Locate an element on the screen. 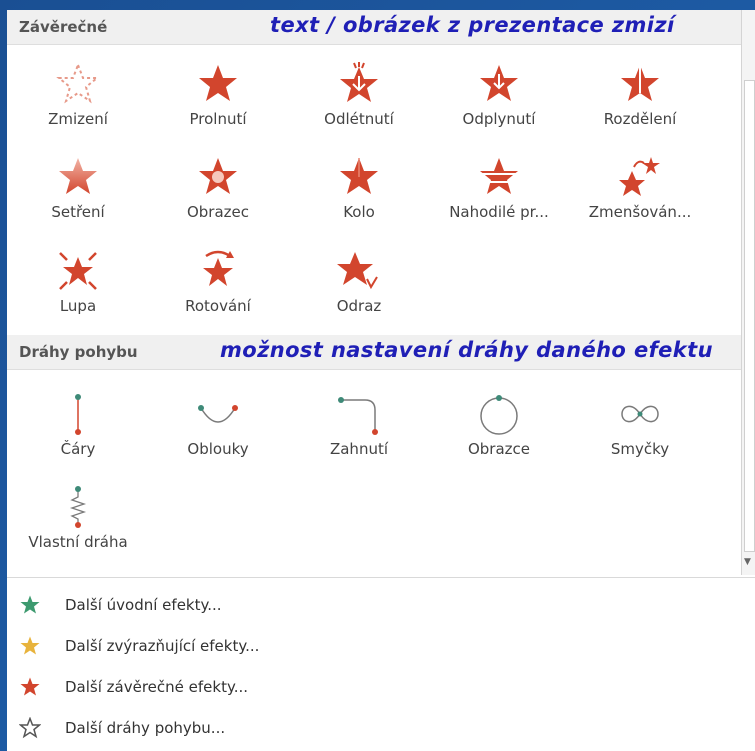  star-outline-icon is located at coordinates (78, 83).